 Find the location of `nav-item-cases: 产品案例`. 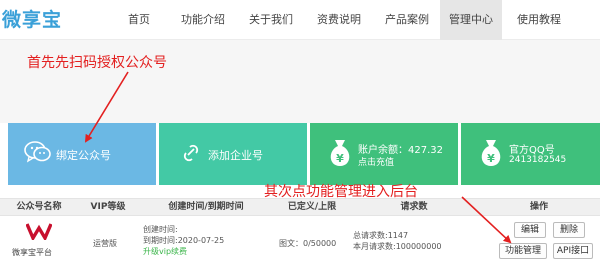

nav-item-cases: 产品案例 is located at coordinates (407, 20).